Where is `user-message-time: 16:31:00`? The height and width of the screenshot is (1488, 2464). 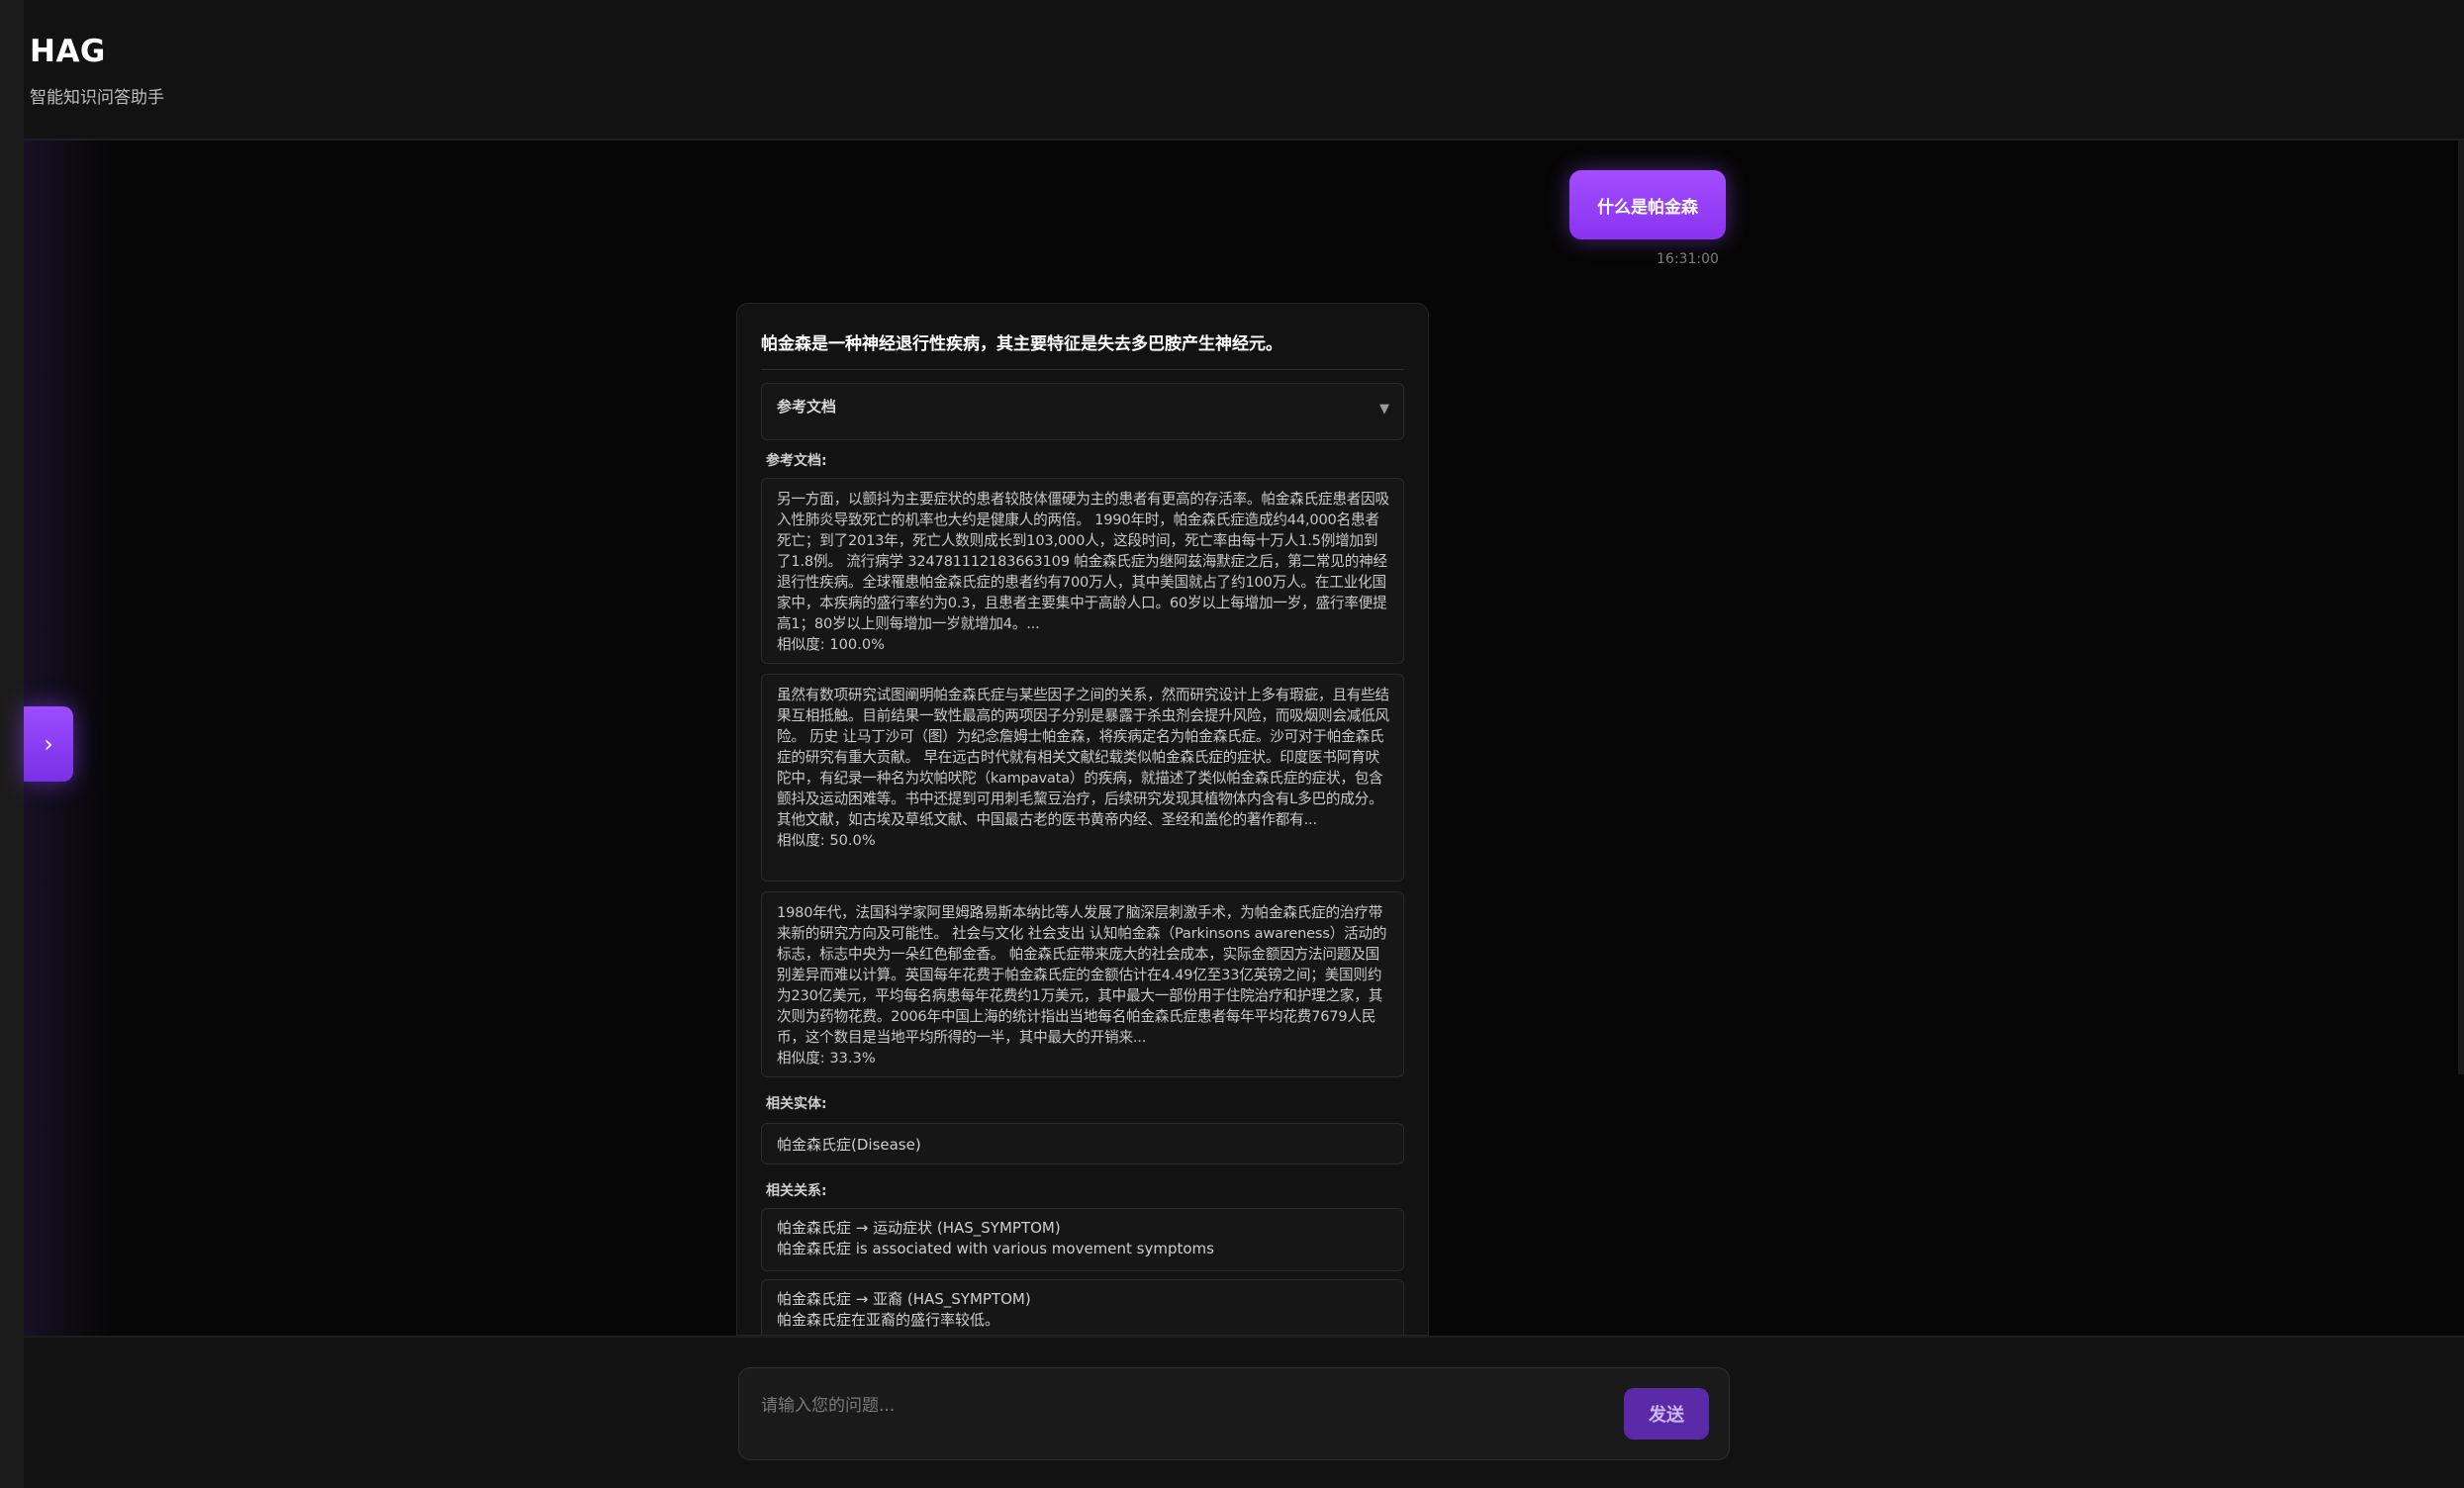 user-message-time: 16:31:00 is located at coordinates (1688, 259).